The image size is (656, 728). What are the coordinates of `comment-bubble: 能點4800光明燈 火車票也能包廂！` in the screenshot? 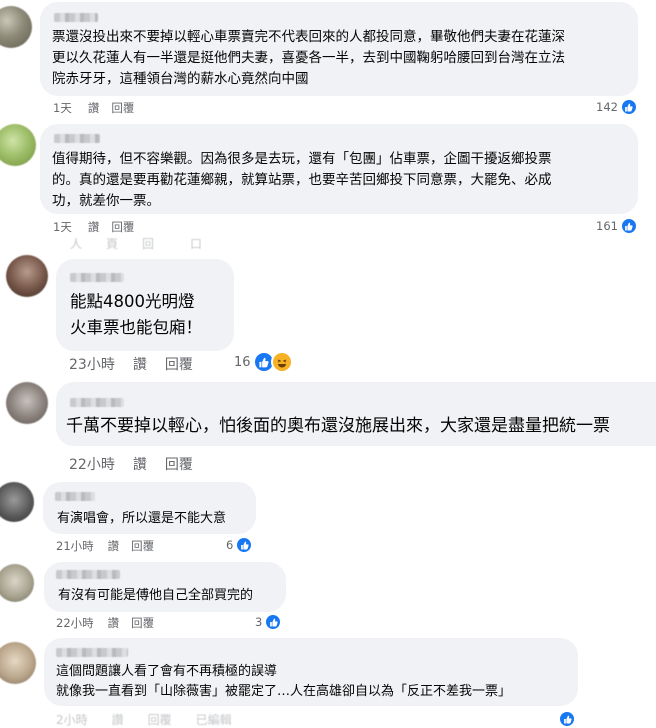 It's located at (145, 305).